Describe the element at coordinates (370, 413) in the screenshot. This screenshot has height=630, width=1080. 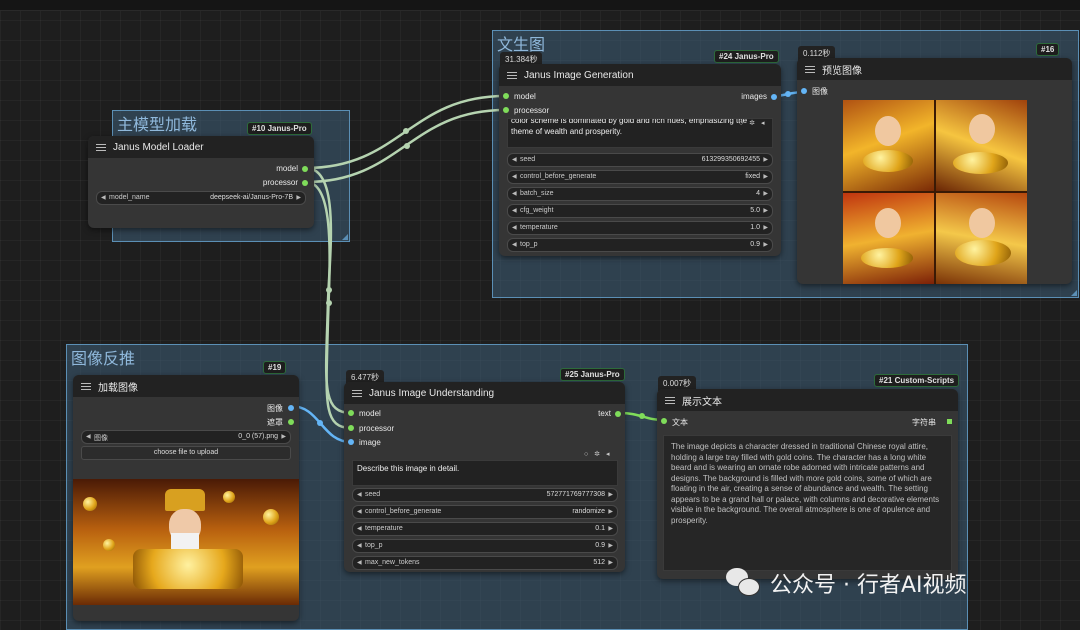
I see `input-model-label: model` at that location.